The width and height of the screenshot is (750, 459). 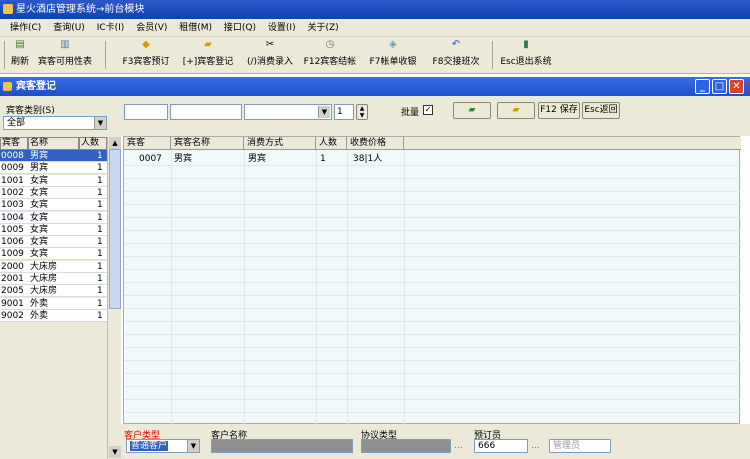 What do you see at coordinates (393, 55) in the screenshot?
I see `bill-cashier-button: ◈ F7帐单收银` at bounding box center [393, 55].